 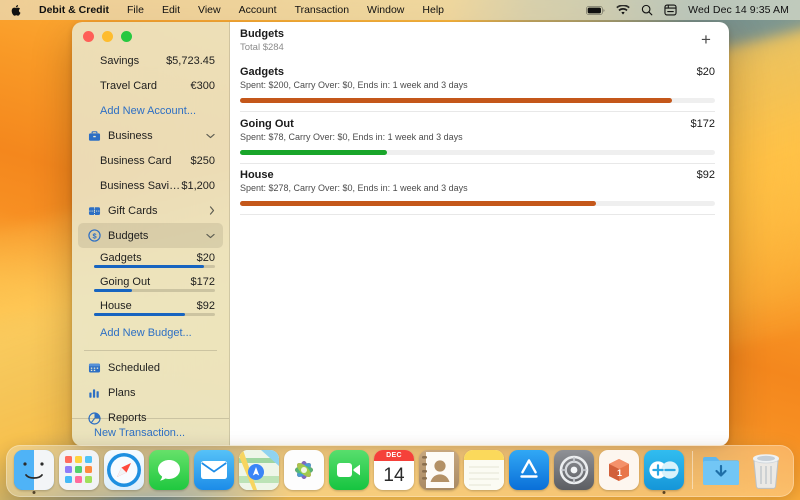 I want to click on sidebar-group-business: Business, so click(x=150, y=135).